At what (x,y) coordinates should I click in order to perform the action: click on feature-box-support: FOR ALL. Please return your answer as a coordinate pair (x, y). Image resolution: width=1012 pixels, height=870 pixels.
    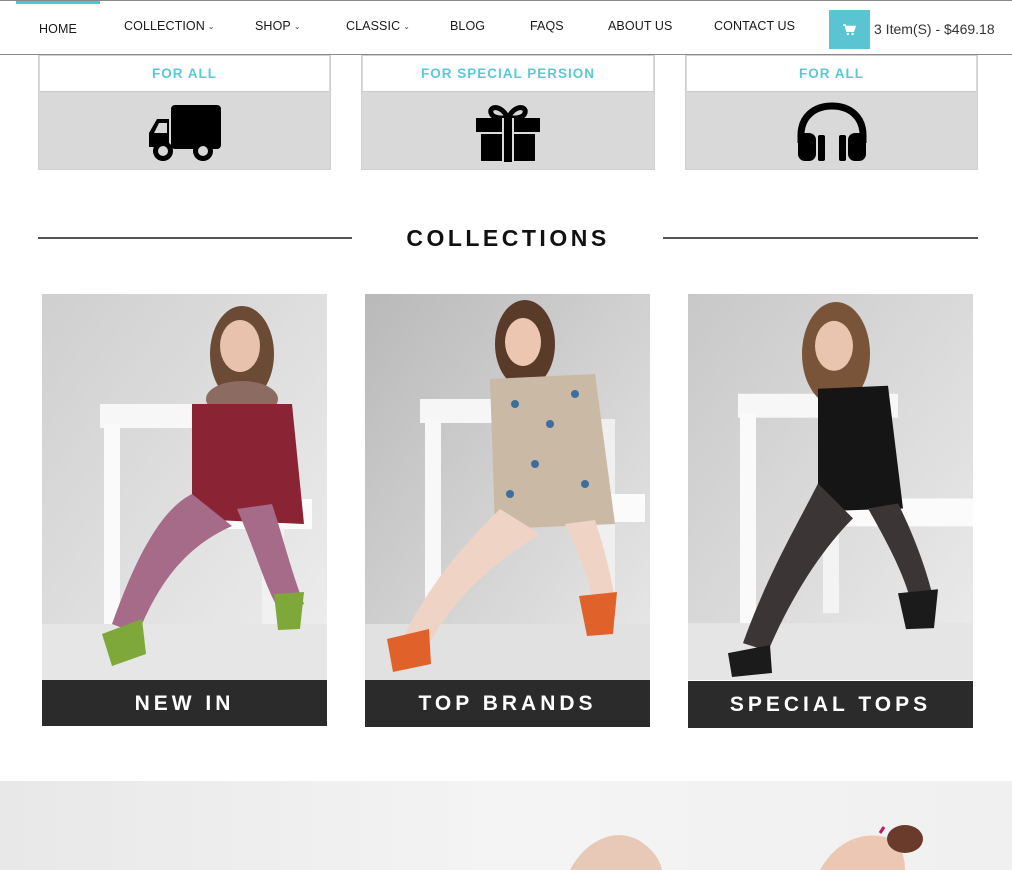
    Looking at the image, I should click on (831, 112).